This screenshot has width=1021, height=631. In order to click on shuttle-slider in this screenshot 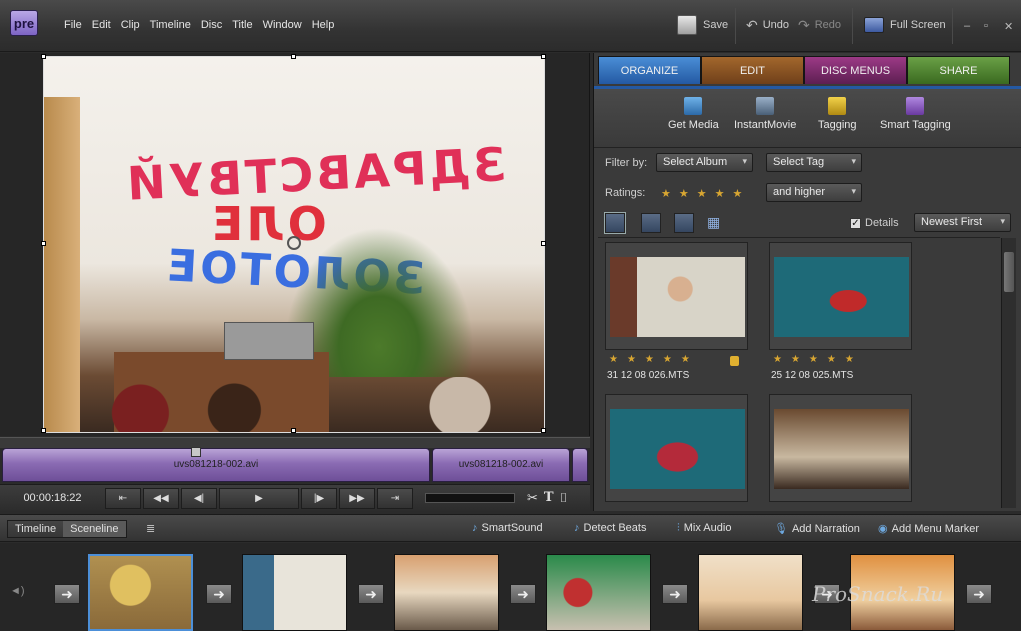, I will do `click(470, 498)`.